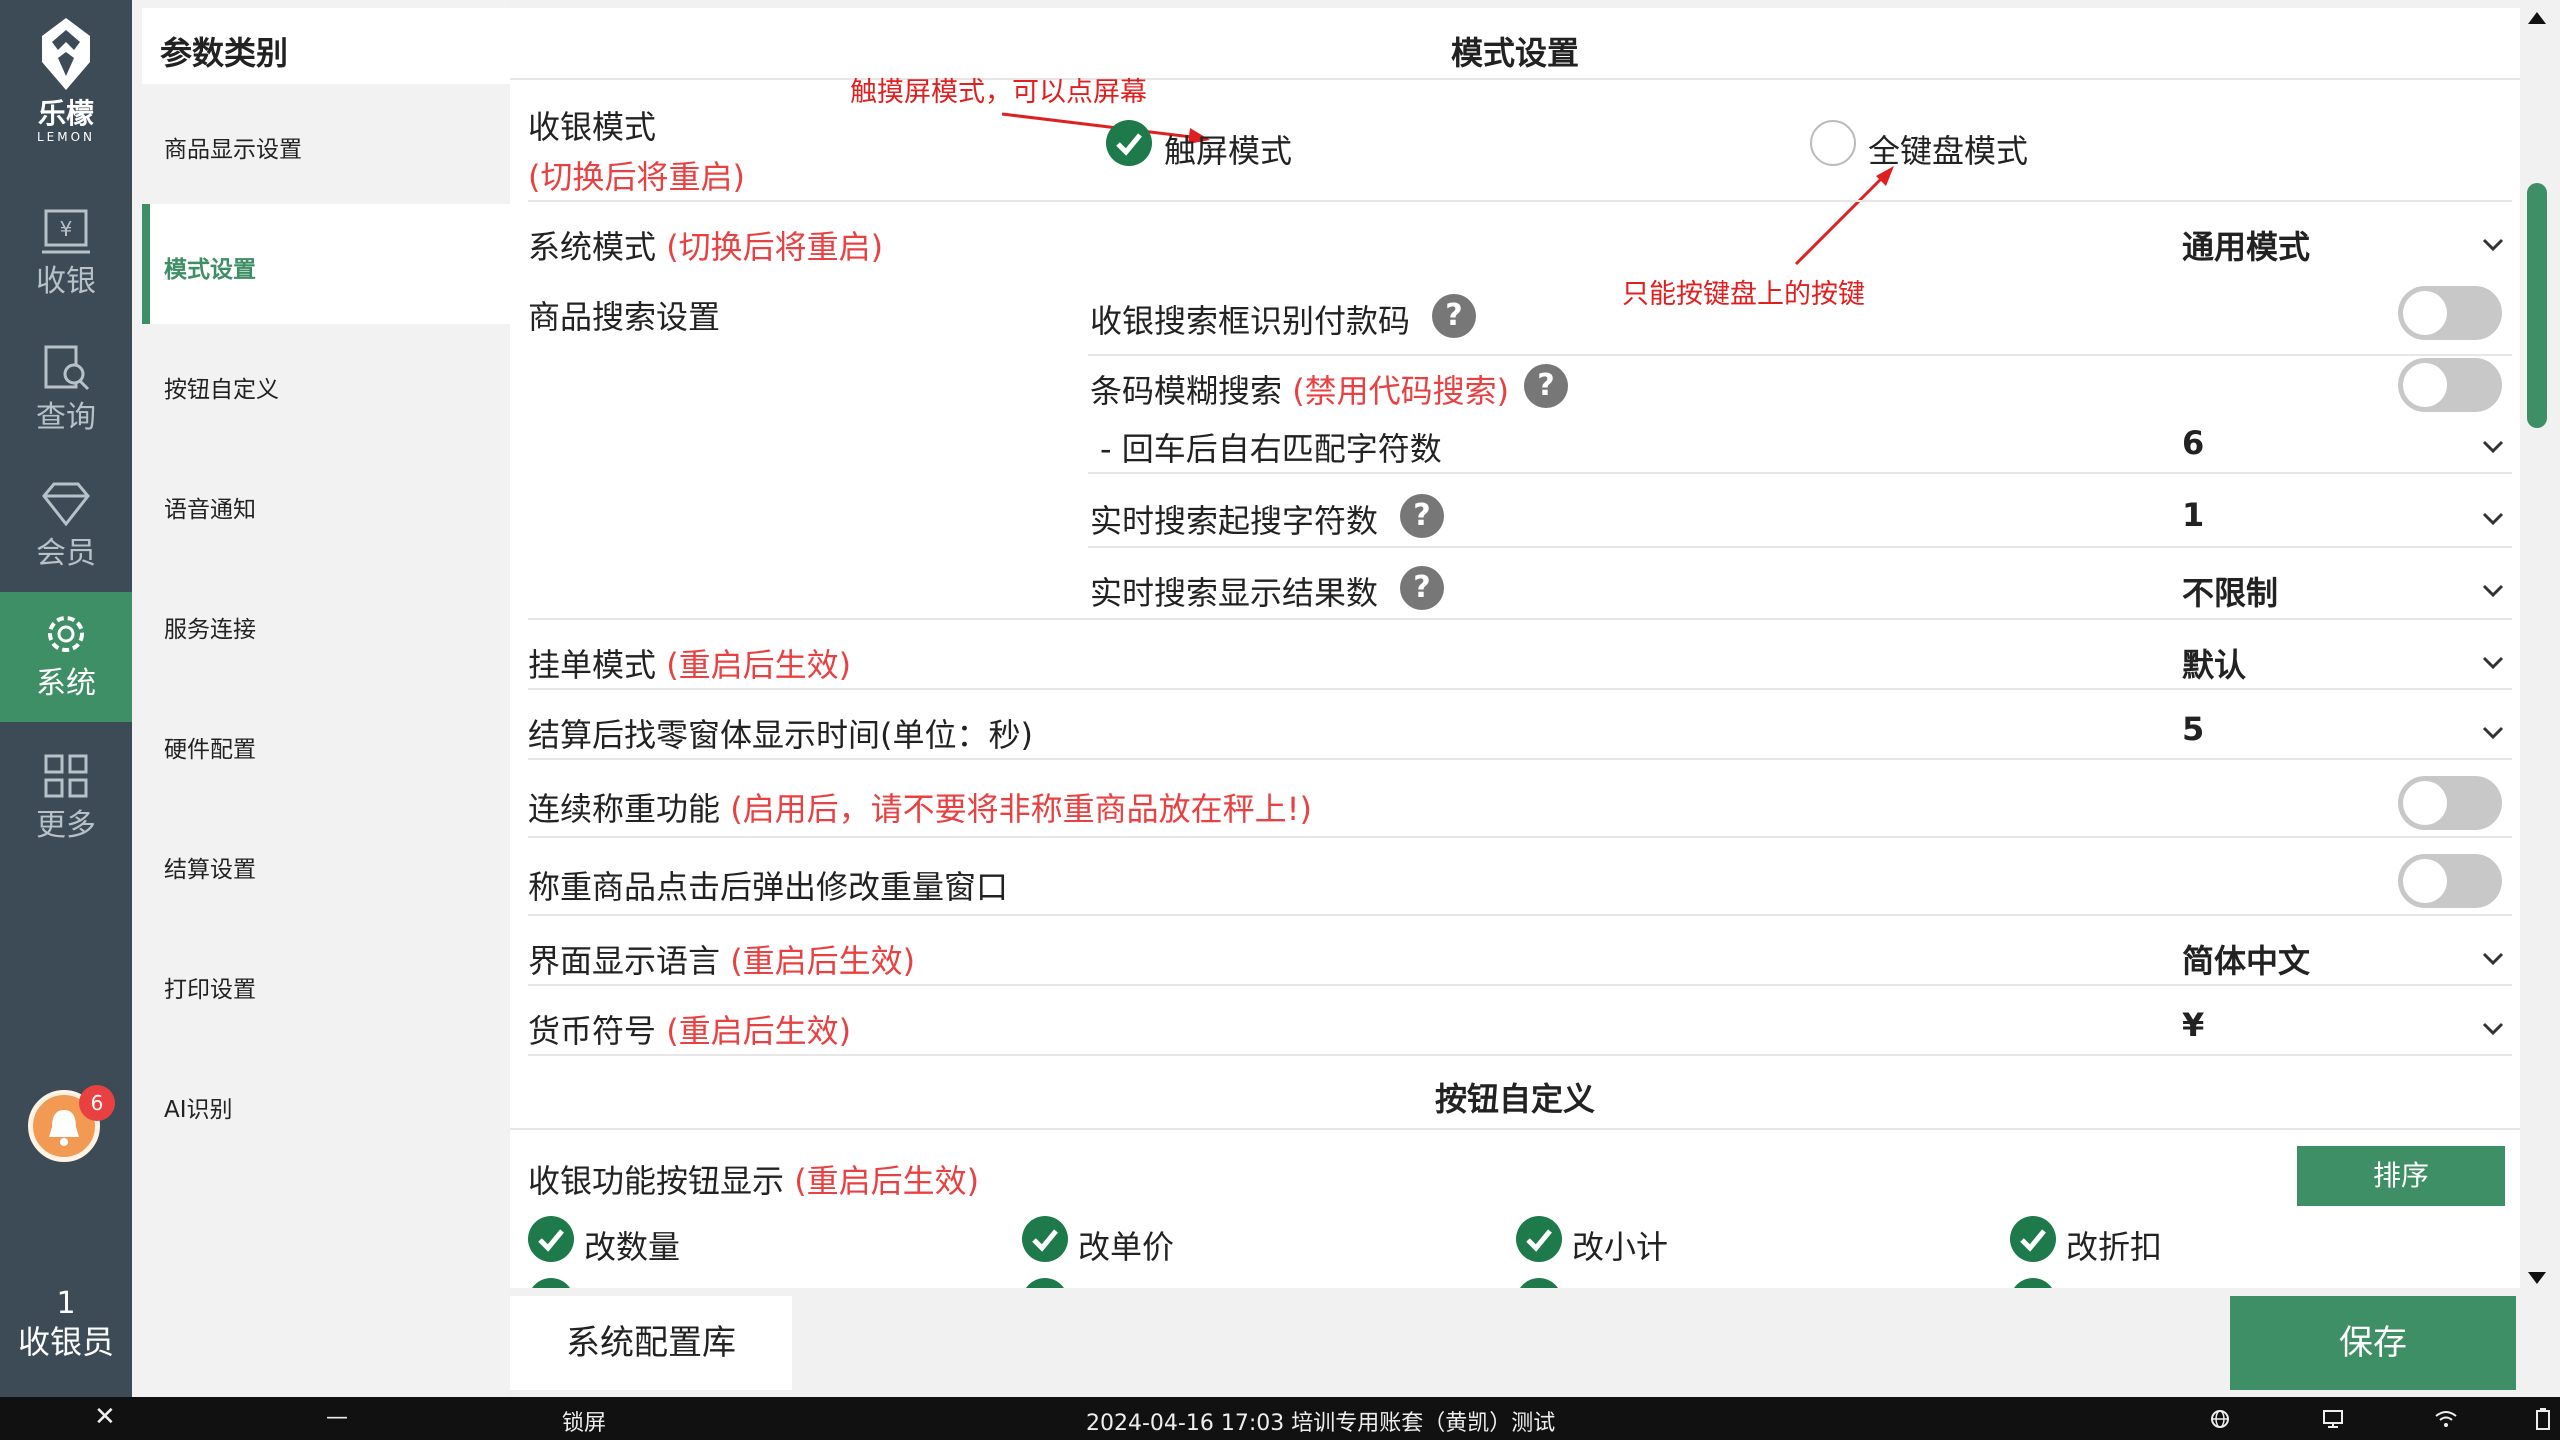 The image size is (2560, 1440). I want to click on enter-match-select: 6, so click(2193, 443).